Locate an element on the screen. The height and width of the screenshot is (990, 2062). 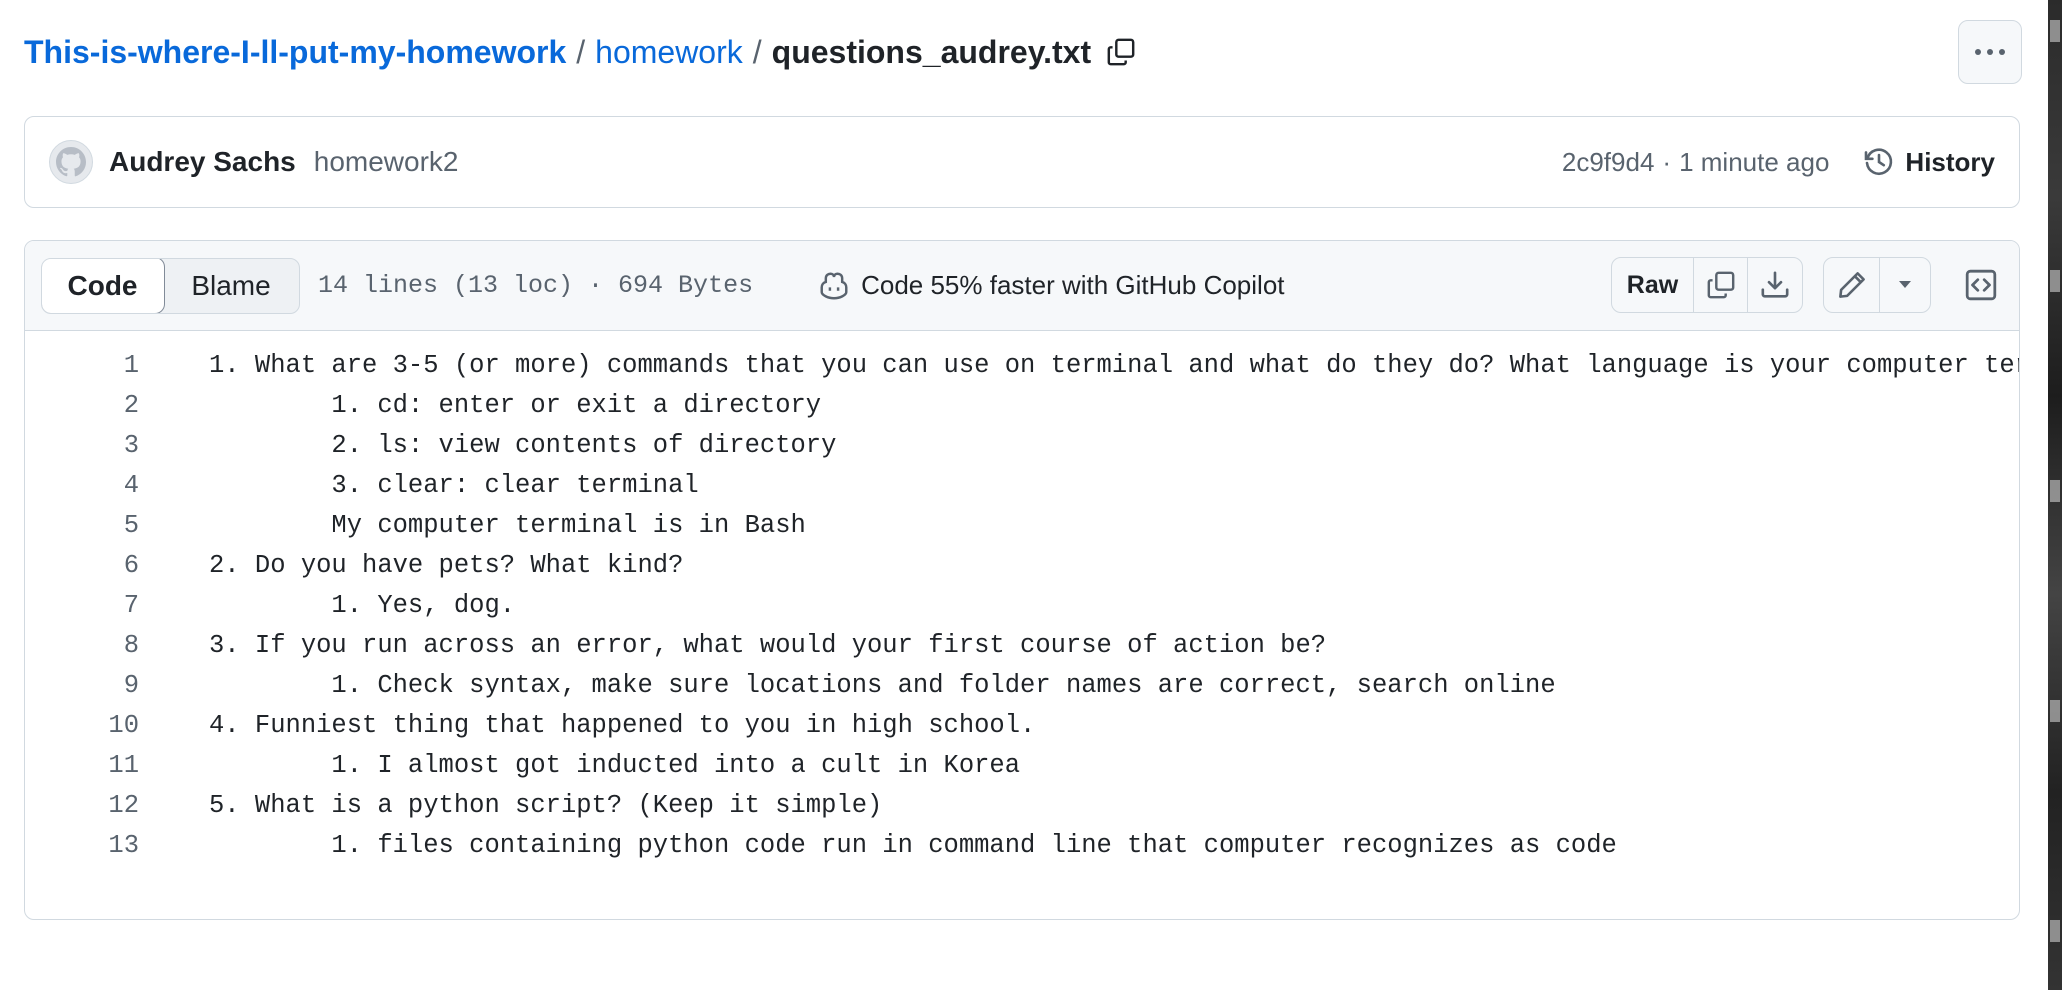
kebab-horizontal-icon is located at coordinates (1990, 52).